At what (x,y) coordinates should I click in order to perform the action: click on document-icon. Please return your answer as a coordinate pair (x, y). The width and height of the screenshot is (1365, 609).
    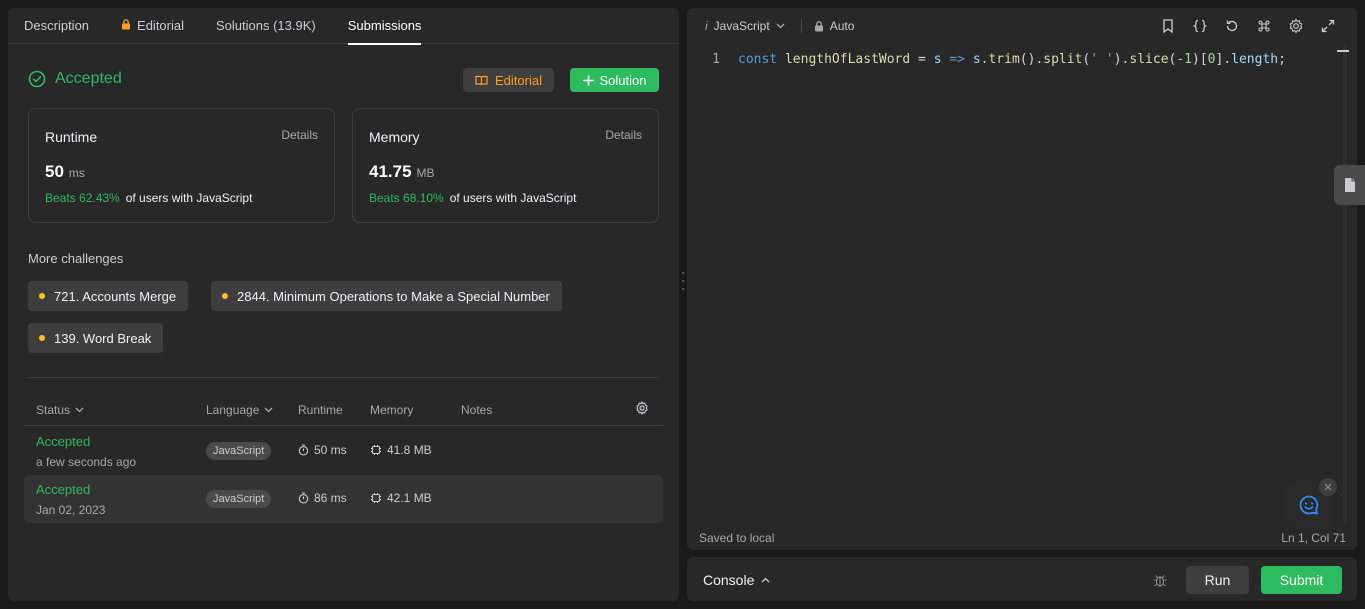
    Looking at the image, I should click on (1349, 185).